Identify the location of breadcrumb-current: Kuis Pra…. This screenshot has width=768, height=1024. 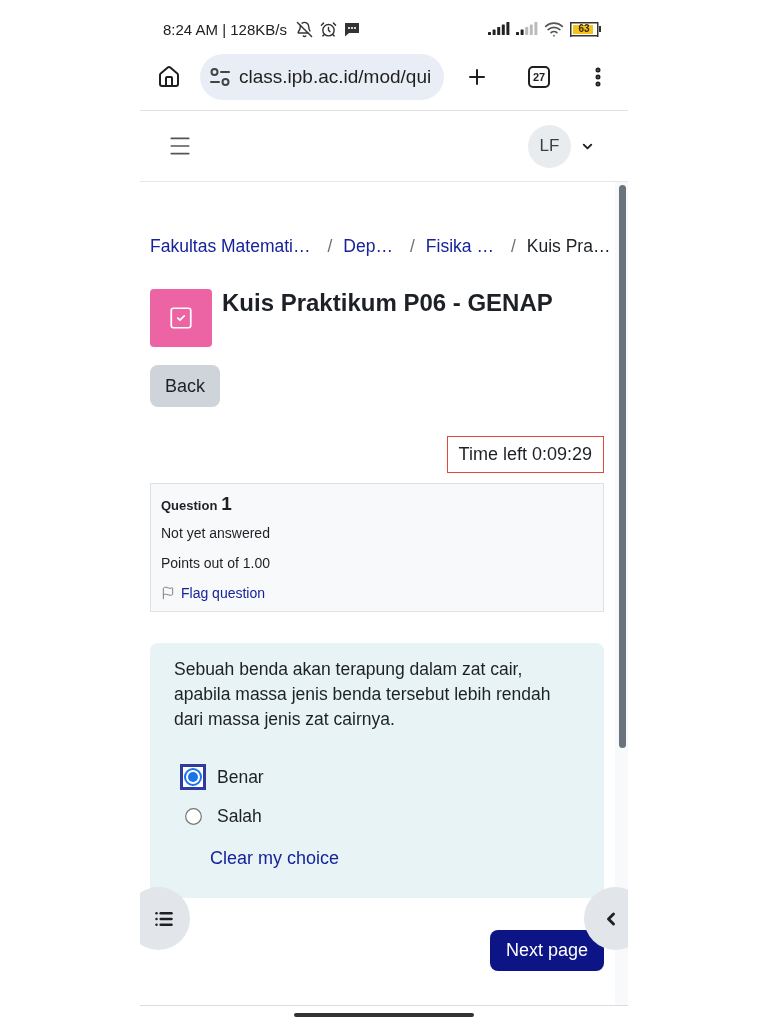
(568, 246).